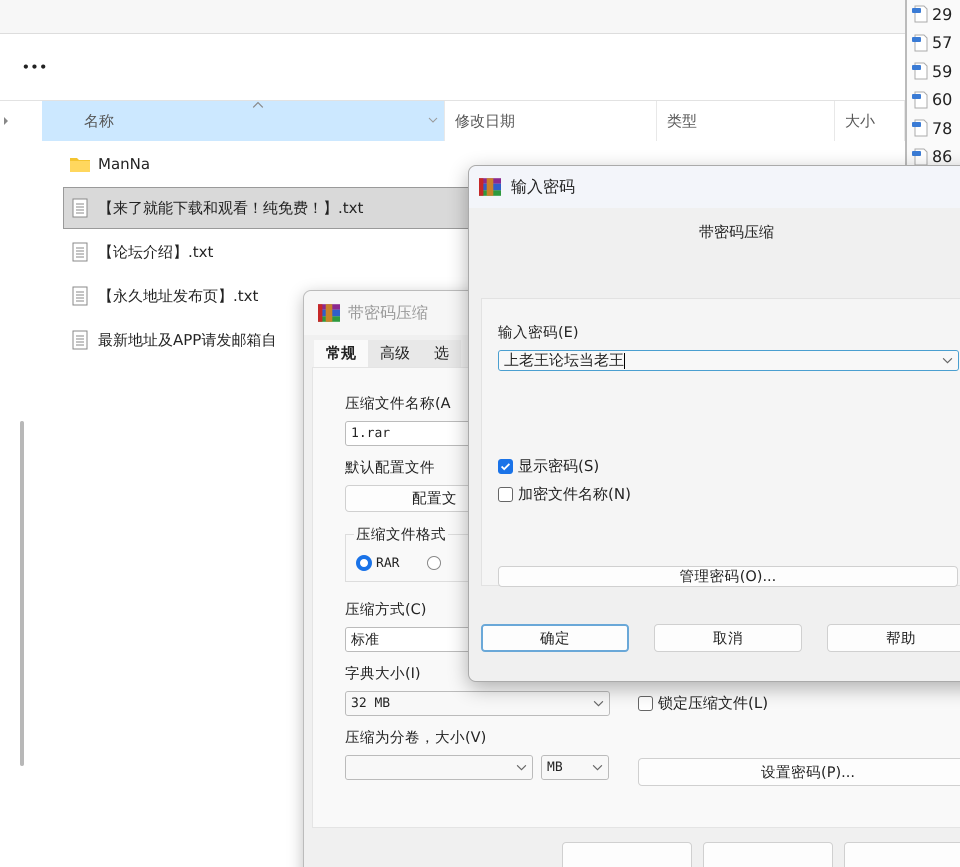 The width and height of the screenshot is (960, 867). What do you see at coordinates (388, 563) in the screenshot?
I see `radio-label: RAR` at bounding box center [388, 563].